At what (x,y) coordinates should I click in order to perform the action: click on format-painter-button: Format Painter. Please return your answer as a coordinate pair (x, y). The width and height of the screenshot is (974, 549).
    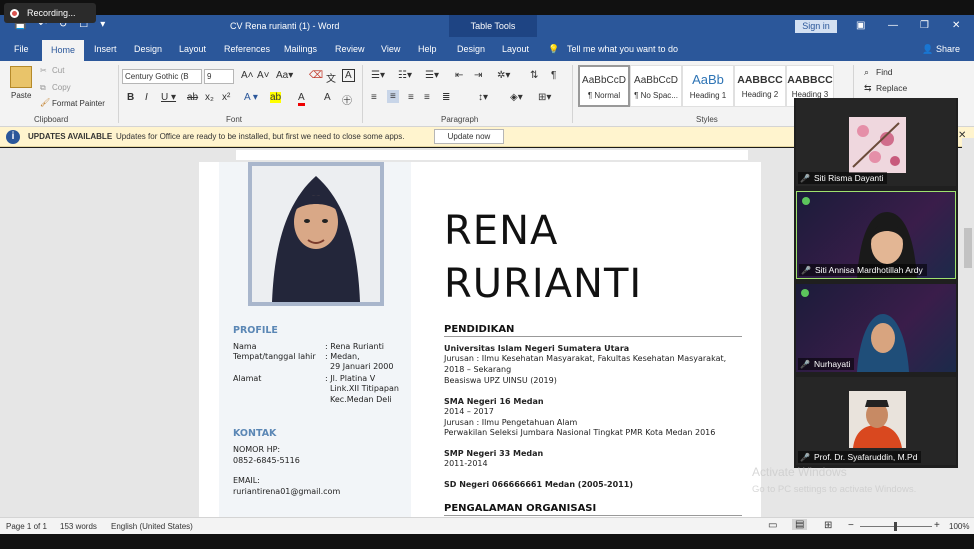
    Looking at the image, I should click on (78, 103).